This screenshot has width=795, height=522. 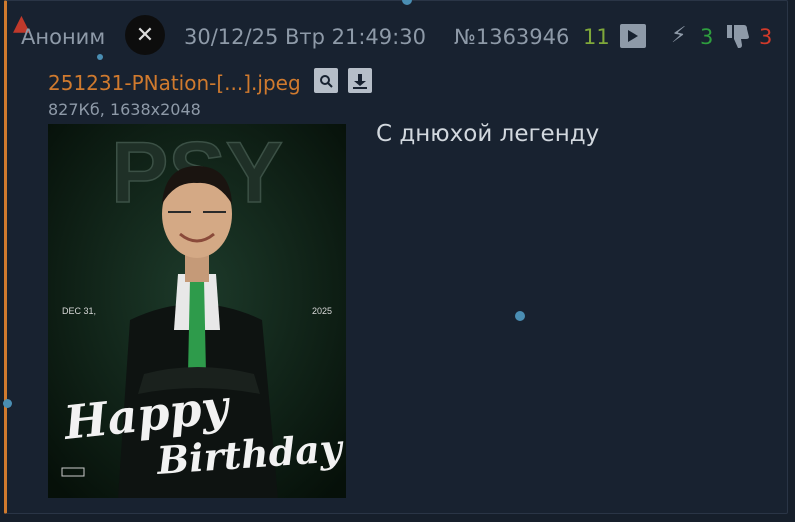 What do you see at coordinates (322, 311) in the screenshot?
I see `image-date-right: 2025` at bounding box center [322, 311].